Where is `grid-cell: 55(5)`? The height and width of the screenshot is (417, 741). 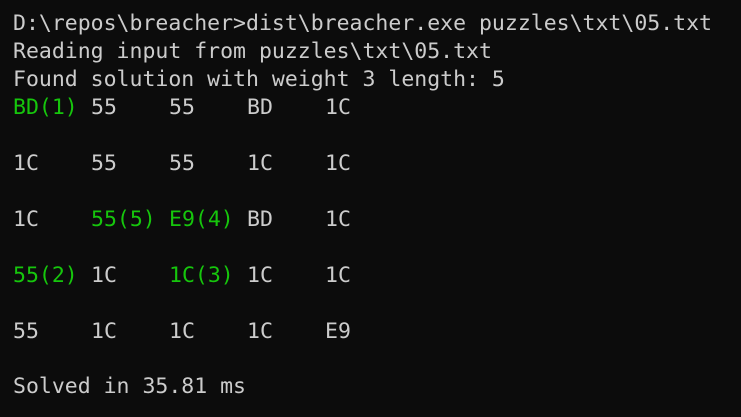 grid-cell: 55(5) is located at coordinates (123, 219).